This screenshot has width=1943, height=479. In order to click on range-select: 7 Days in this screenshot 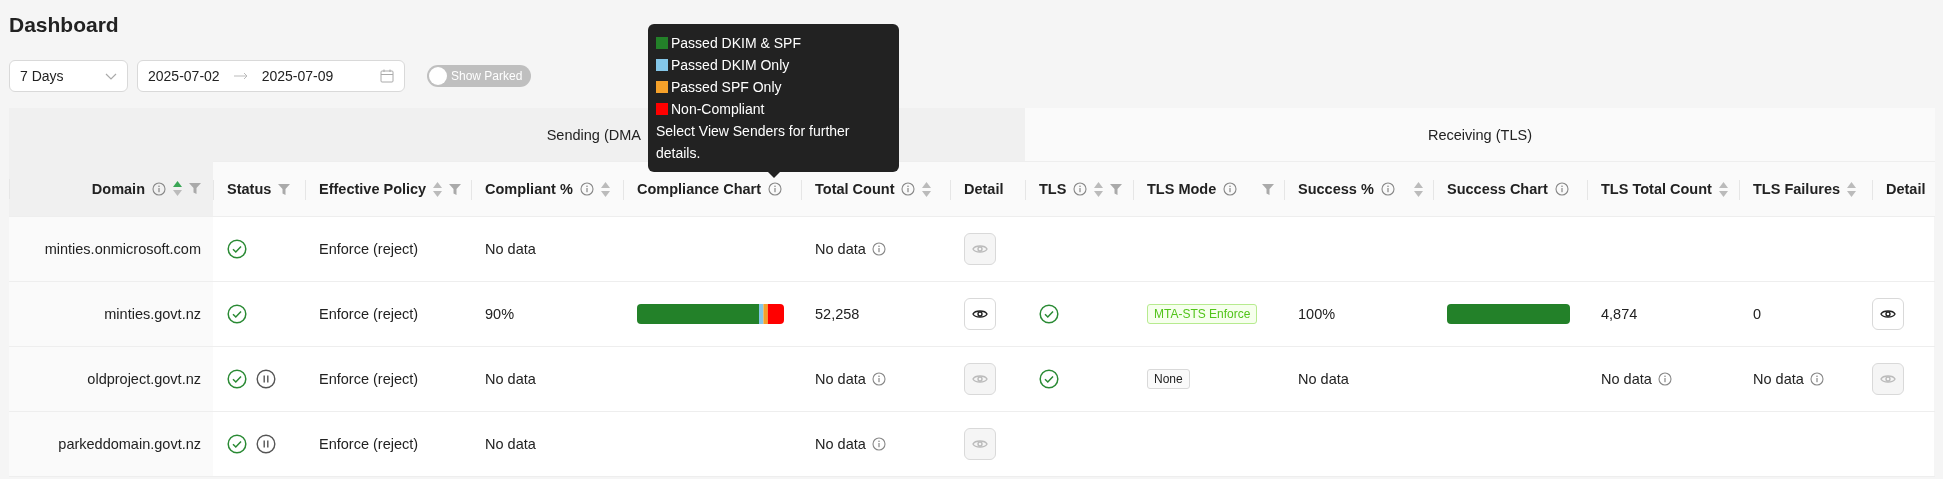, I will do `click(68, 76)`.